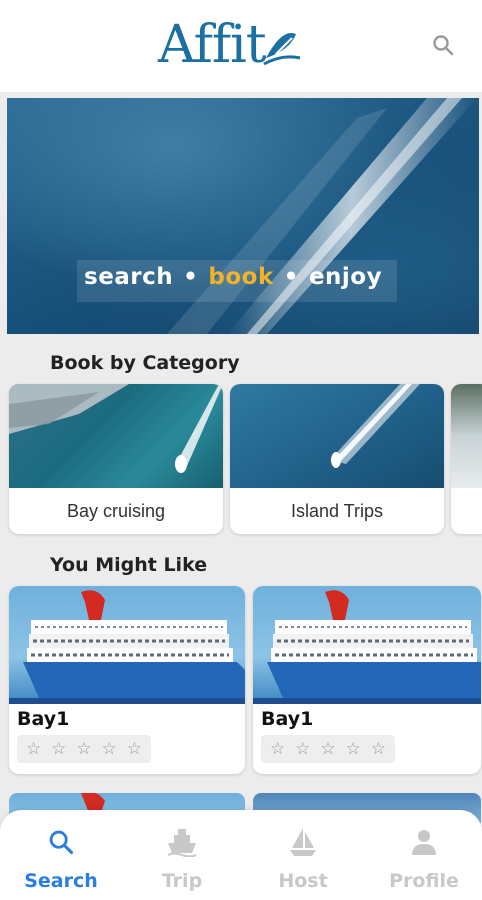  What do you see at coordinates (241, 277) in the screenshot?
I see `tagline-book: book` at bounding box center [241, 277].